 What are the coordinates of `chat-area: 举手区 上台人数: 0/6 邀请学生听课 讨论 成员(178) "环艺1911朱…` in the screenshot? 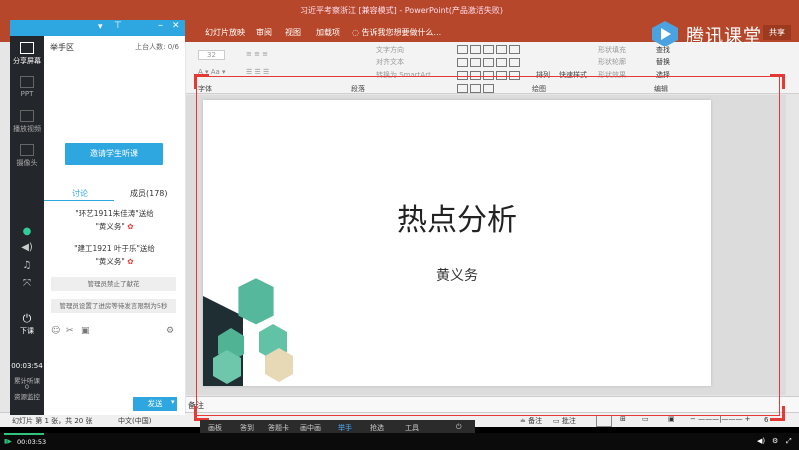 It's located at (114, 225).